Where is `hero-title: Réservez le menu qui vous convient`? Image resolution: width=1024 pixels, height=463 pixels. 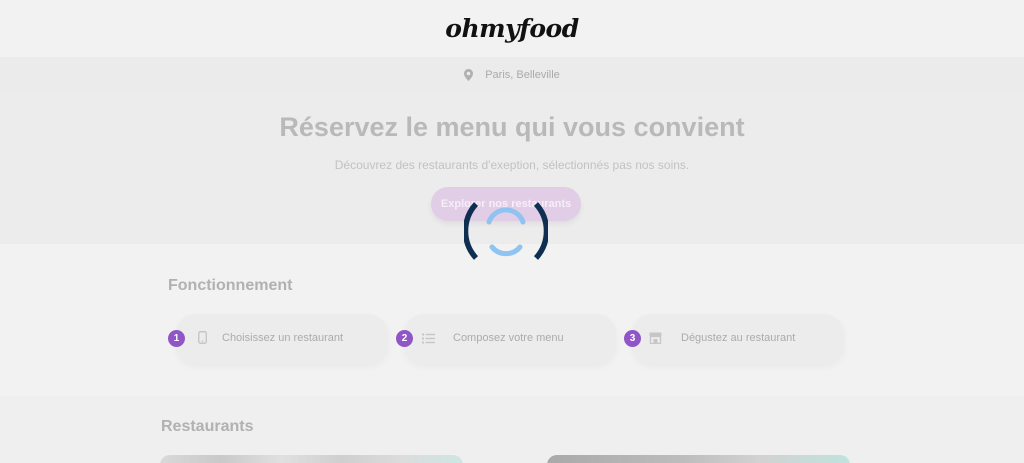
hero-title: Réservez le menu qui vous convient is located at coordinates (512, 127).